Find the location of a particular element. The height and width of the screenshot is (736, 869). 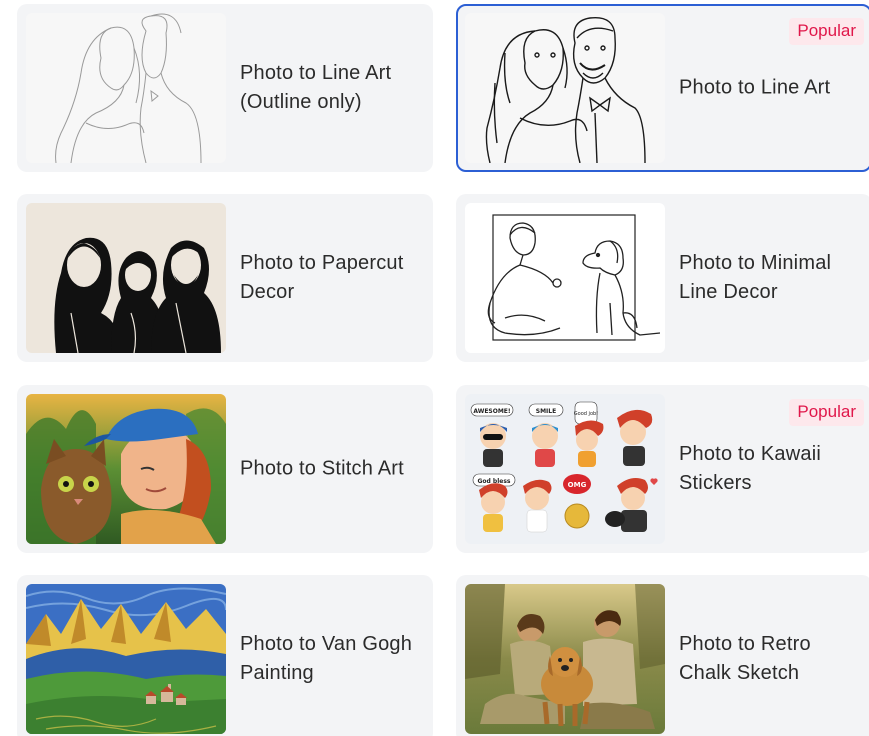

thumbnail-line-art-outline is located at coordinates (126, 88).